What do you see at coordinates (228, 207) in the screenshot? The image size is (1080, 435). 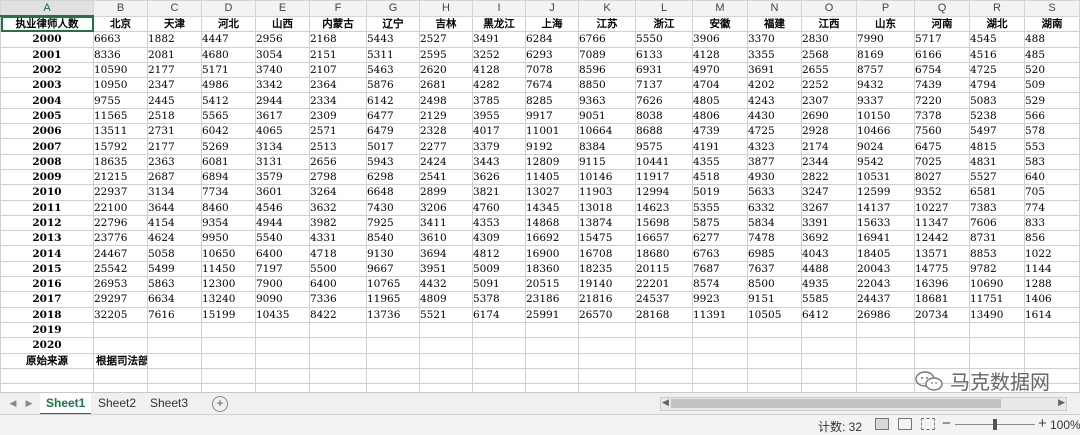 I see `data-cell: 8460` at bounding box center [228, 207].